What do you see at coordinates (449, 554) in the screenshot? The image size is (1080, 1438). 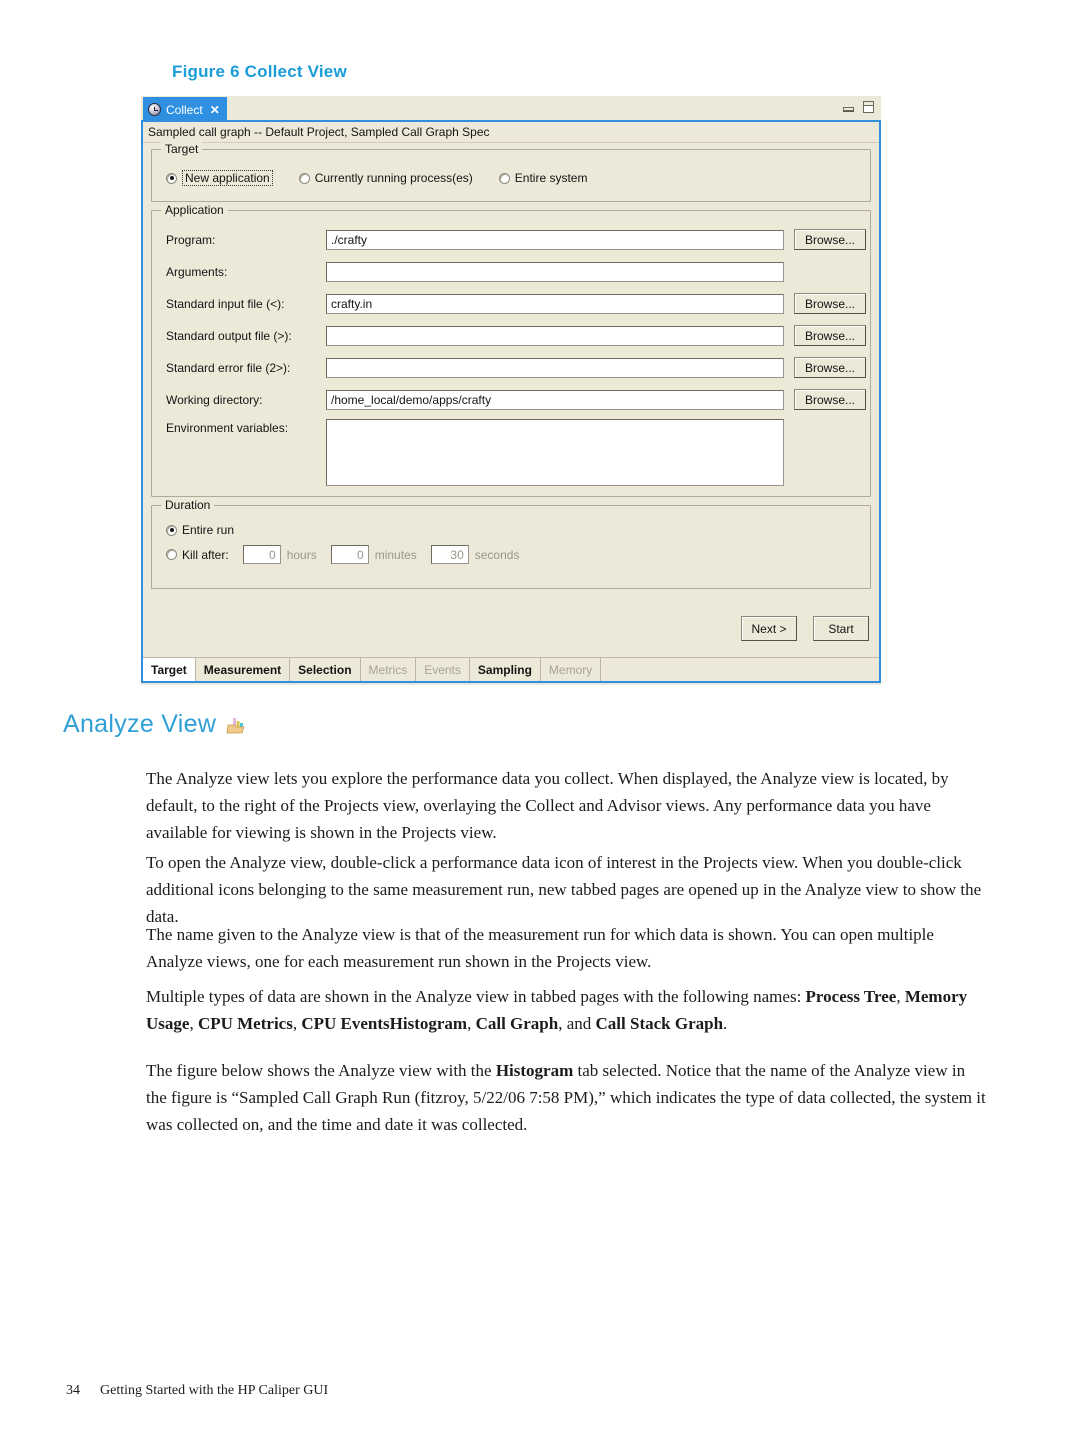 I see `input-kill-after-seconds: 30` at bounding box center [449, 554].